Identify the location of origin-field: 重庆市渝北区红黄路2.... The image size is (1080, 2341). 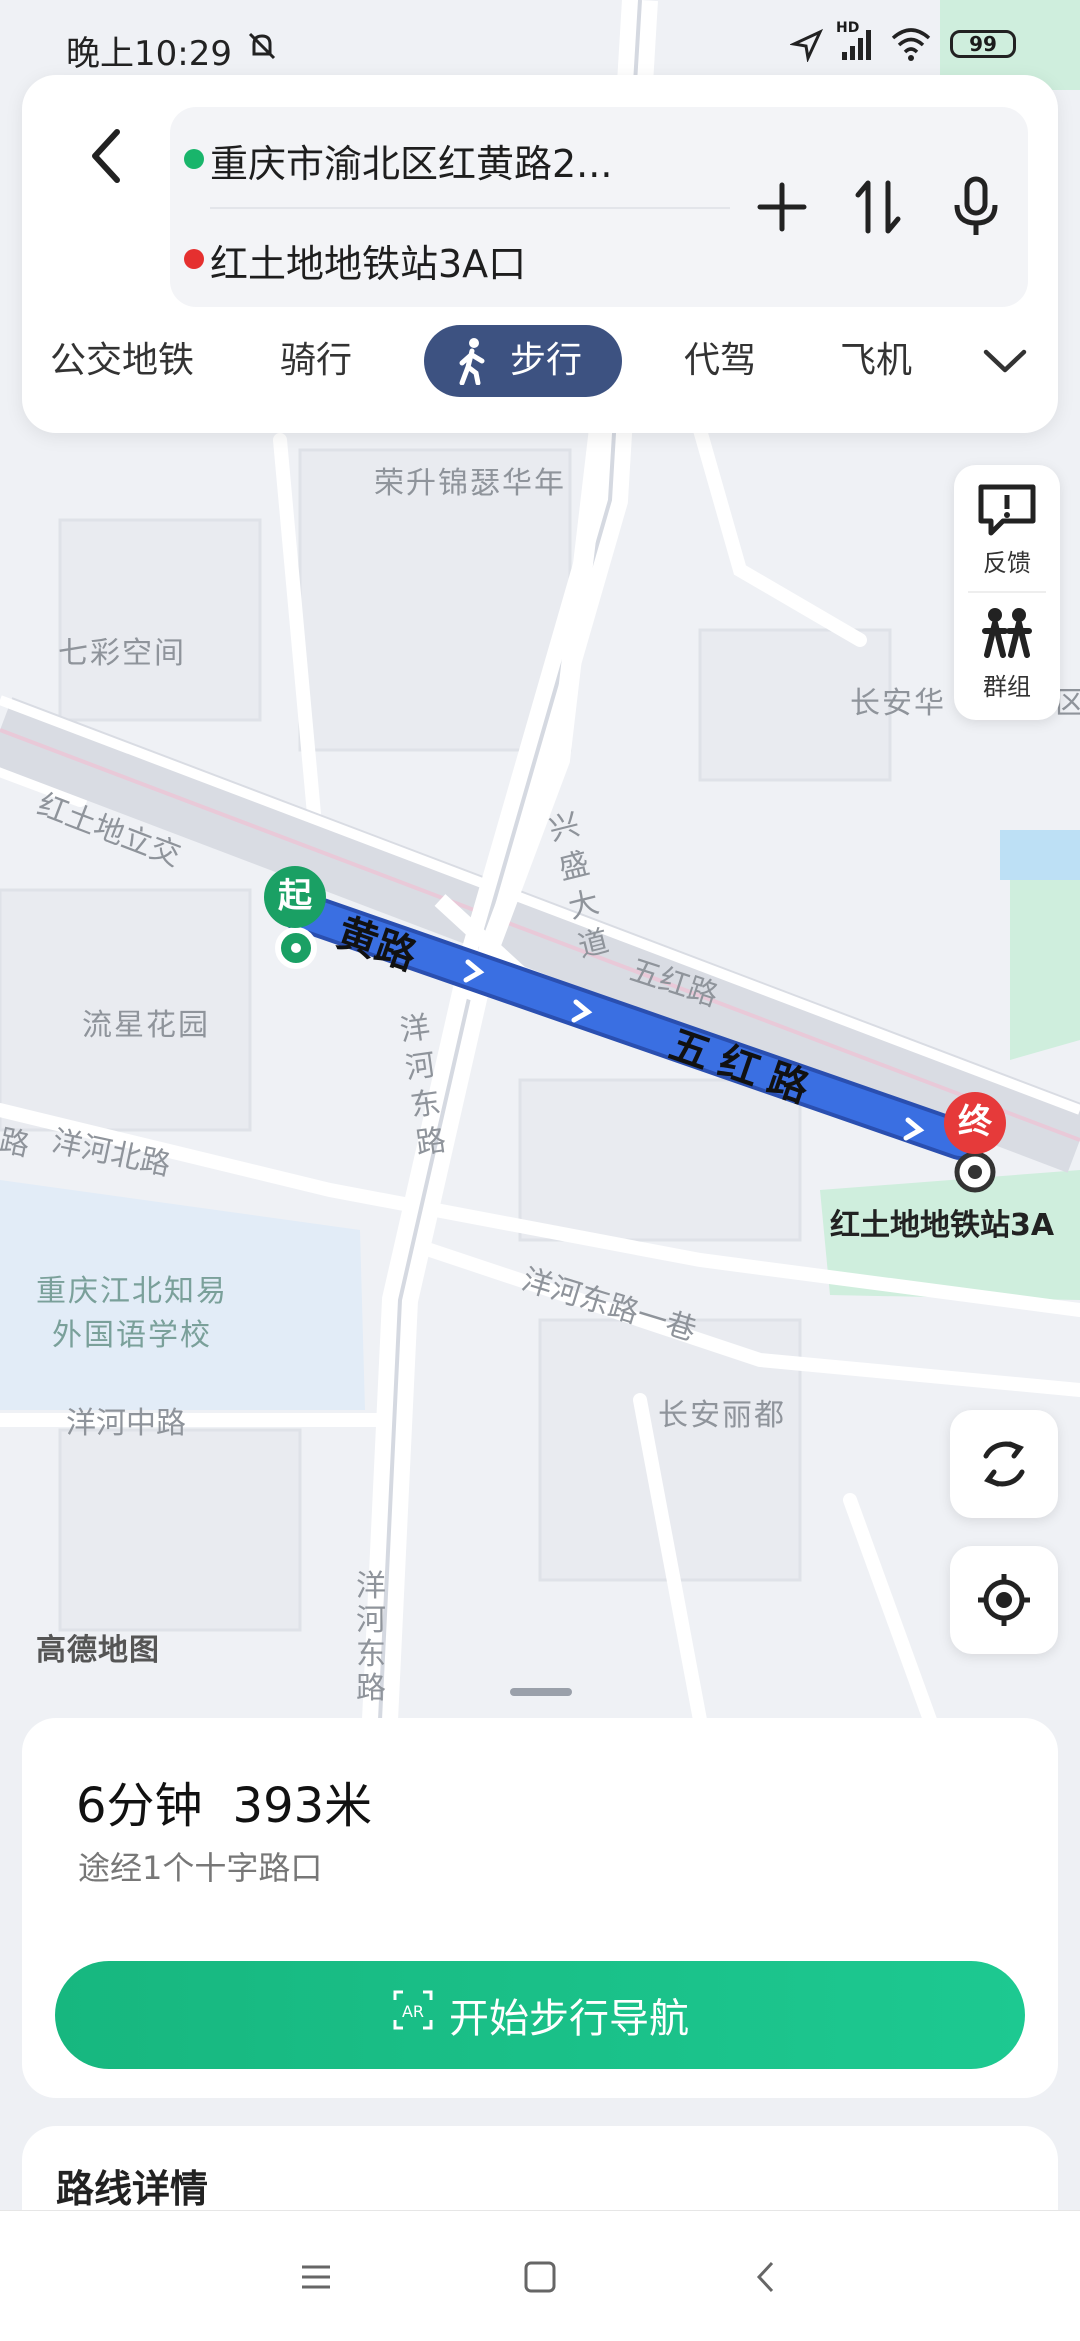
(411, 160).